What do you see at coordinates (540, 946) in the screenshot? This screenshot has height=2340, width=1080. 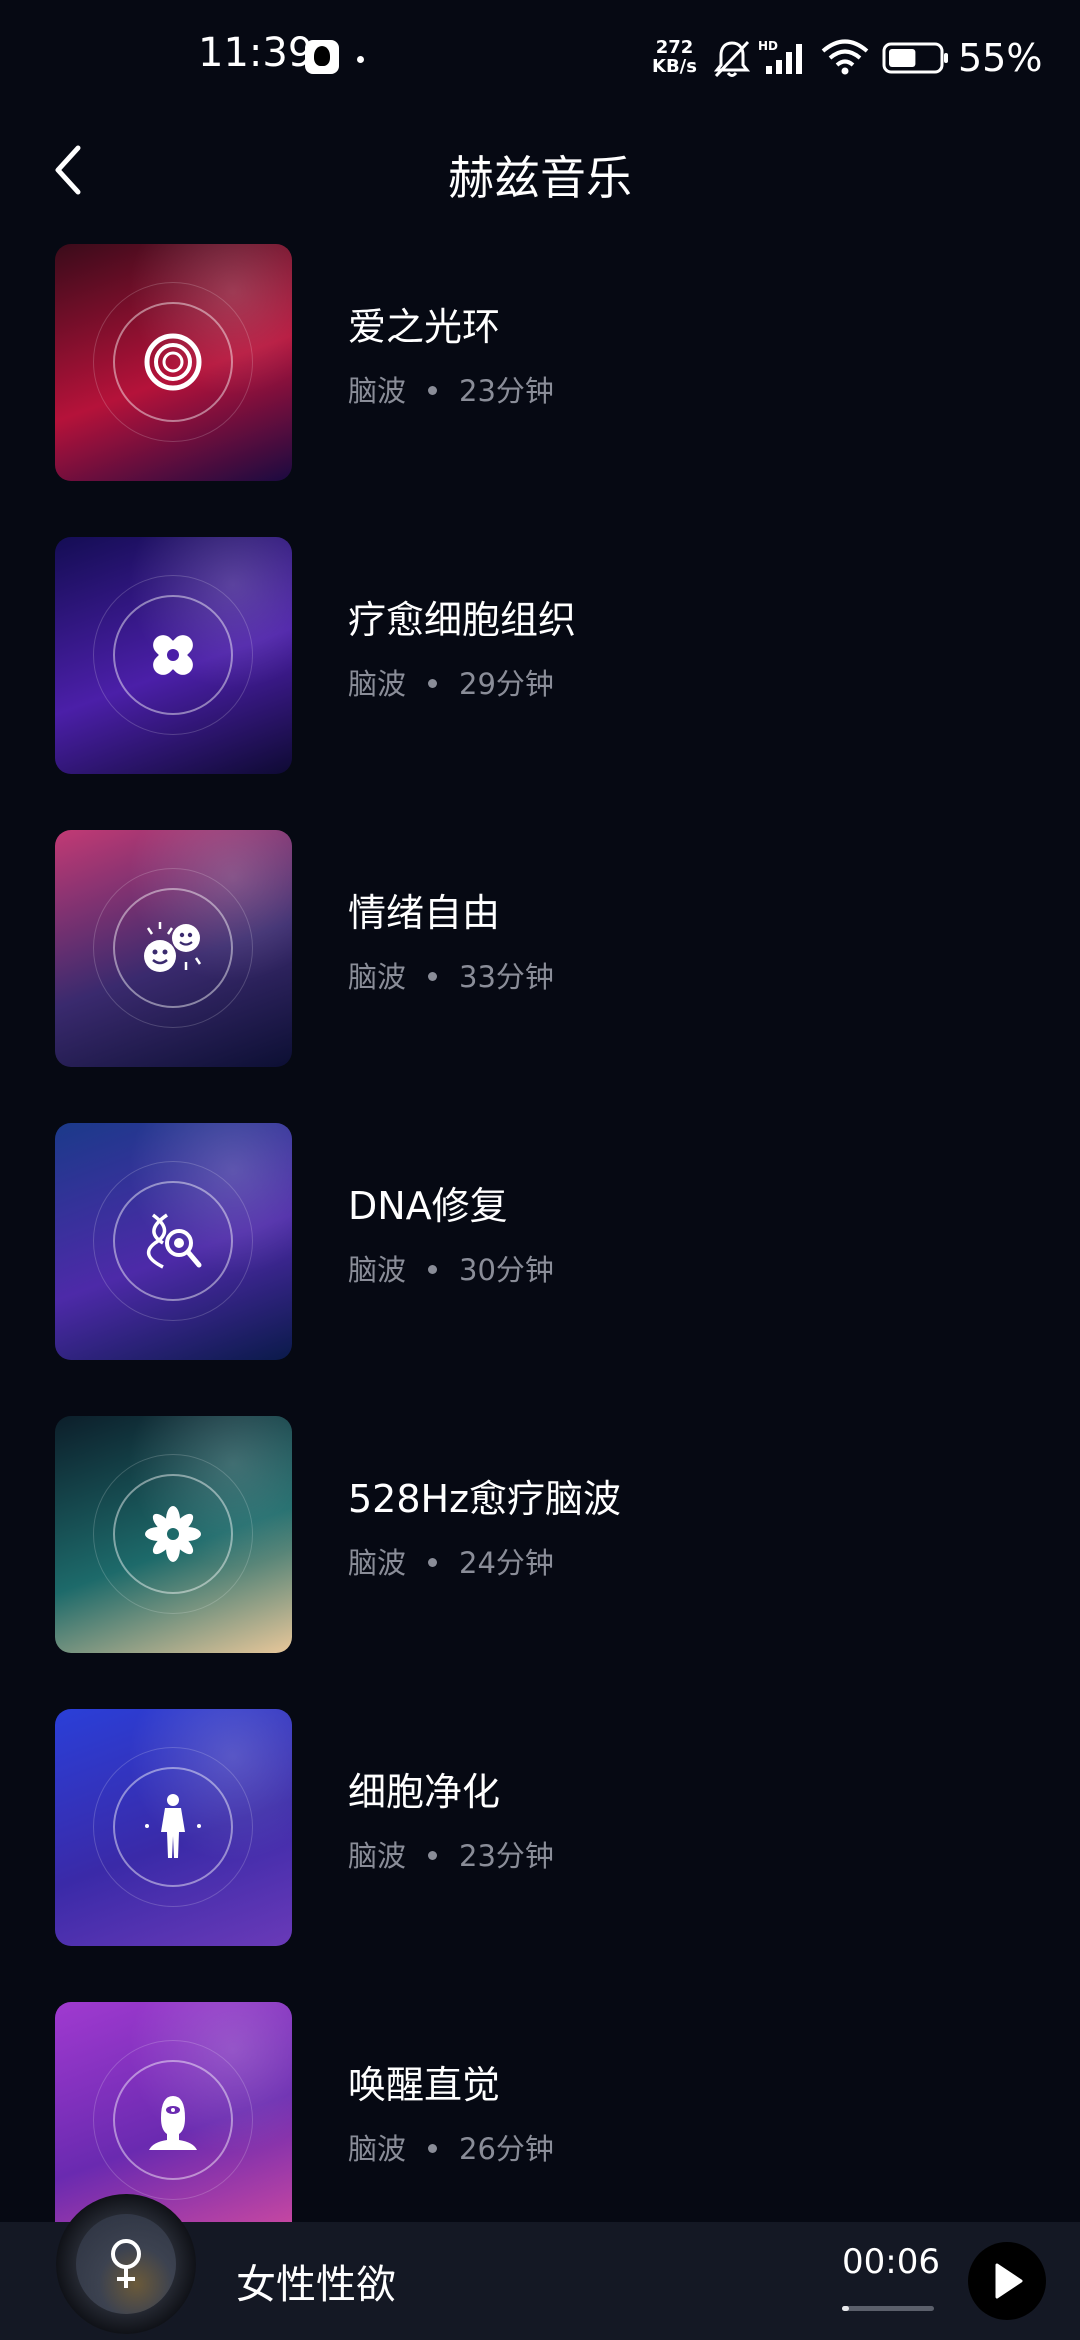 I see `track-item: 情绪自由脑波 33分钟` at bounding box center [540, 946].